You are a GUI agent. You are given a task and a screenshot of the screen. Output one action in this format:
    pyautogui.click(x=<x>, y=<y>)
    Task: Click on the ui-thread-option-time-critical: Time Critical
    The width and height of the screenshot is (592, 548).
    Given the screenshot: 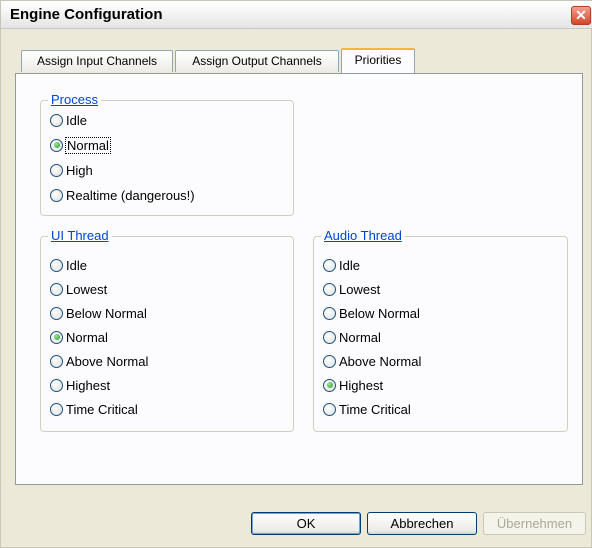 What is the action you would take?
    pyautogui.click(x=94, y=409)
    